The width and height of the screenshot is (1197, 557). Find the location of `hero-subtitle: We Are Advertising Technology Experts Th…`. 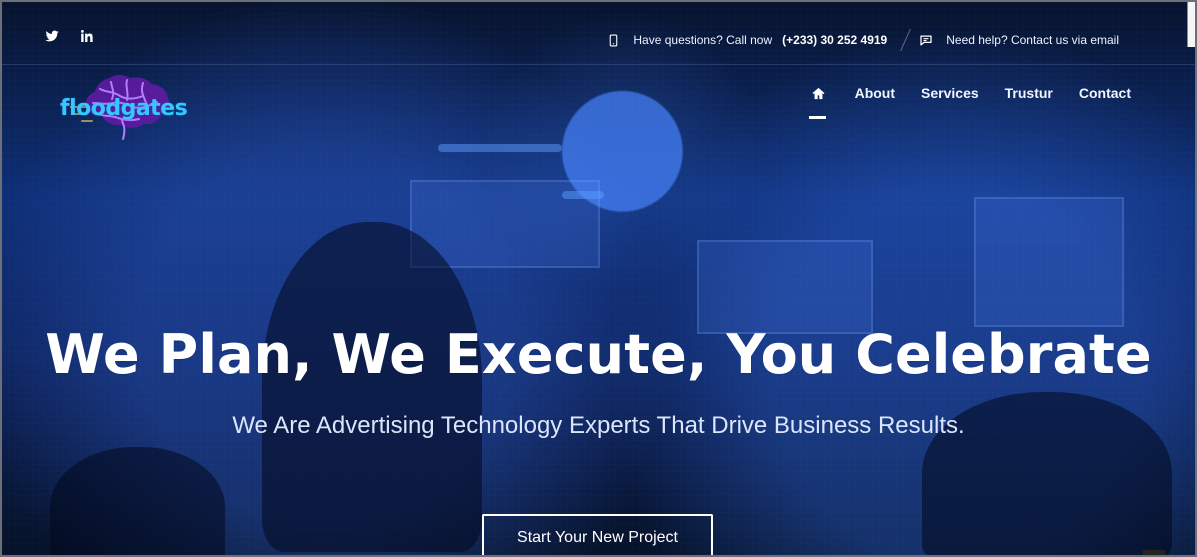

hero-subtitle: We Are Advertising Technology Experts Th… is located at coordinates (598, 425).